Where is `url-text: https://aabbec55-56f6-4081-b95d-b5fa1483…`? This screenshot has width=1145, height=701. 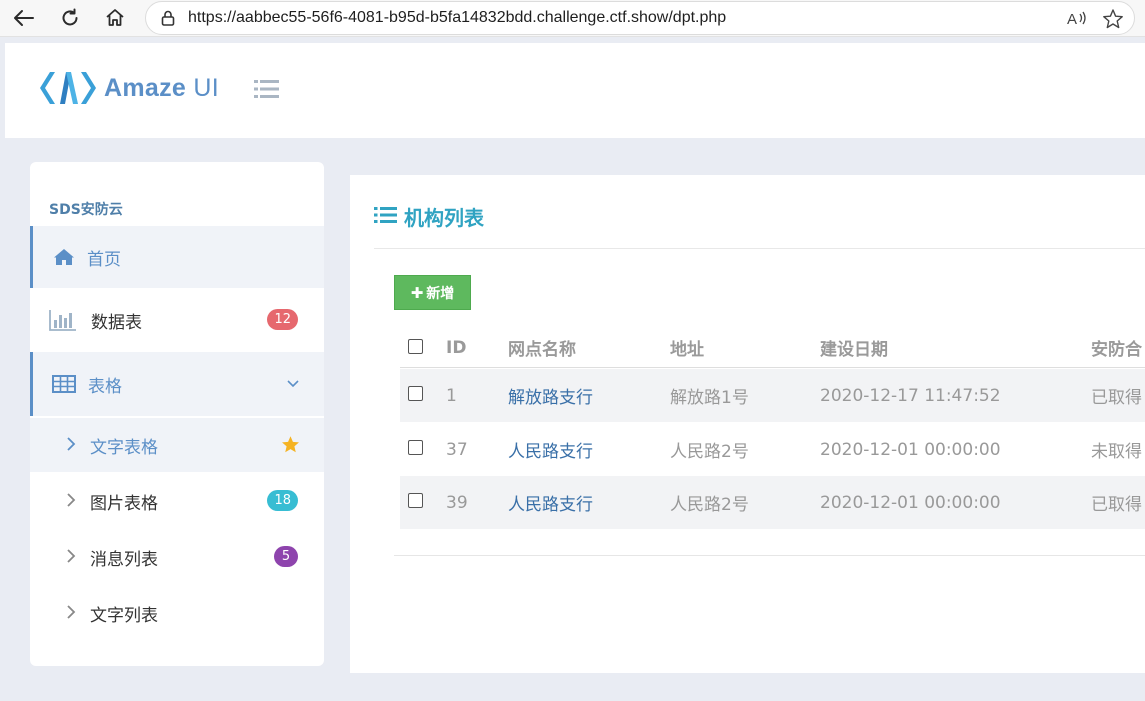 url-text: https://aabbec55-56f6-4081-b95d-b5fa1483… is located at coordinates (457, 17).